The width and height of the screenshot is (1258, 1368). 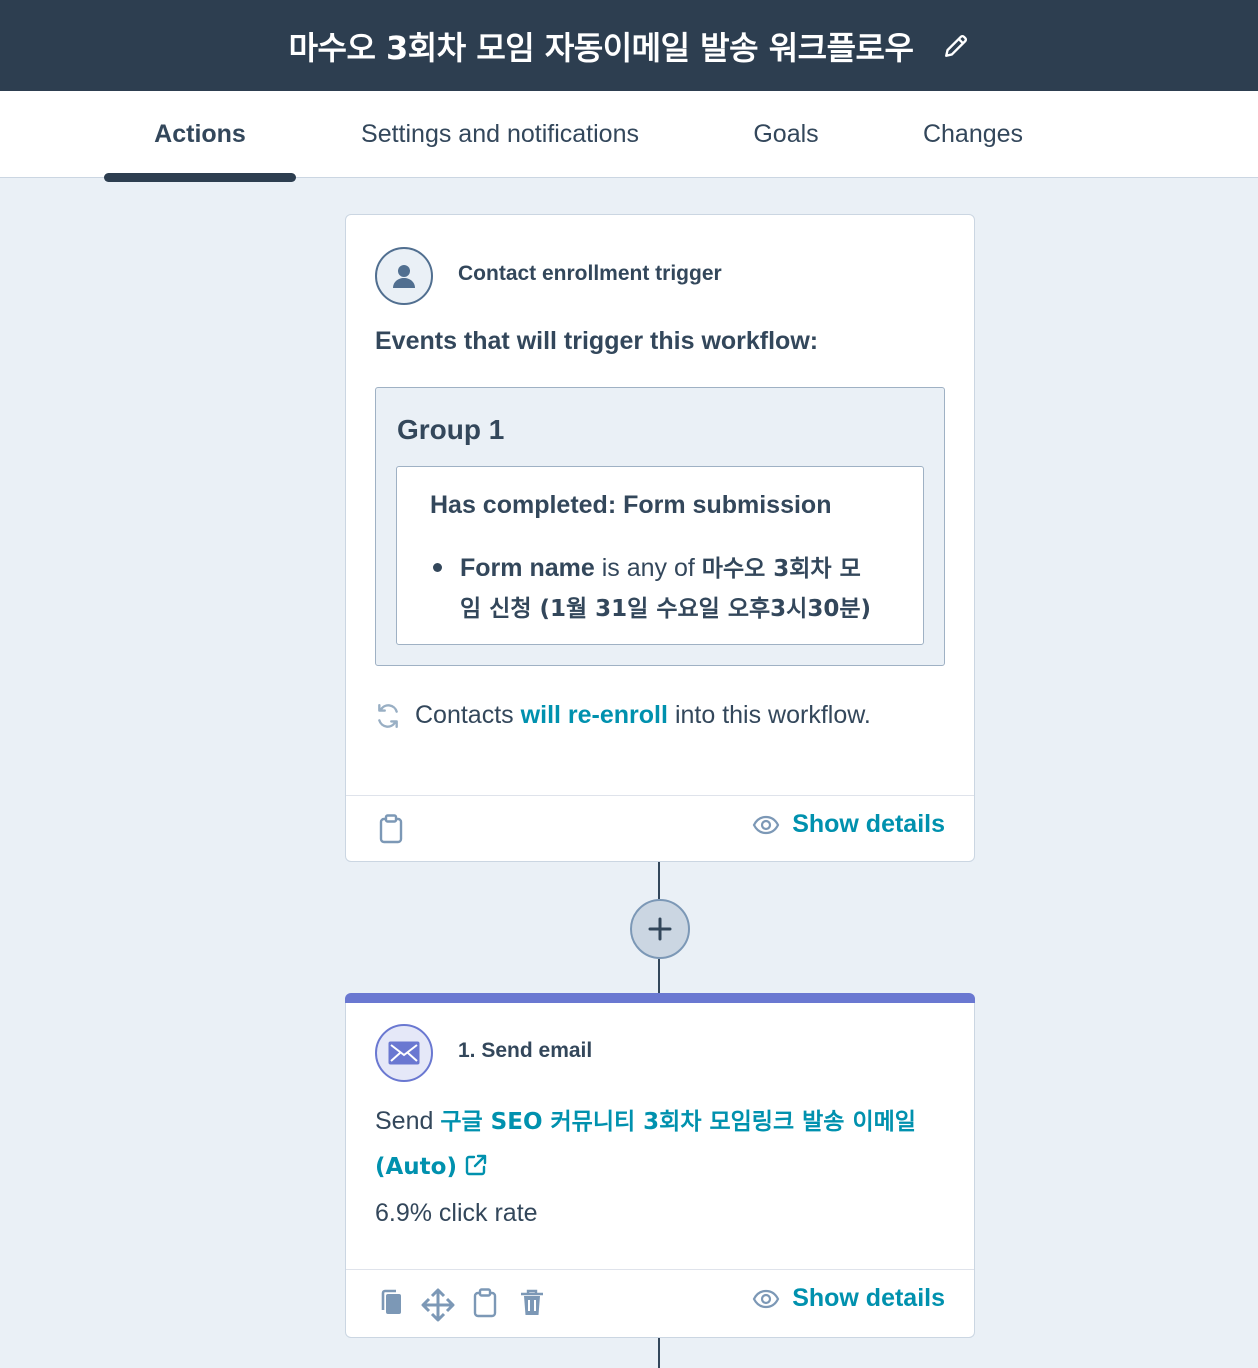 I want to click on group-title: Group 1, so click(x=451, y=429).